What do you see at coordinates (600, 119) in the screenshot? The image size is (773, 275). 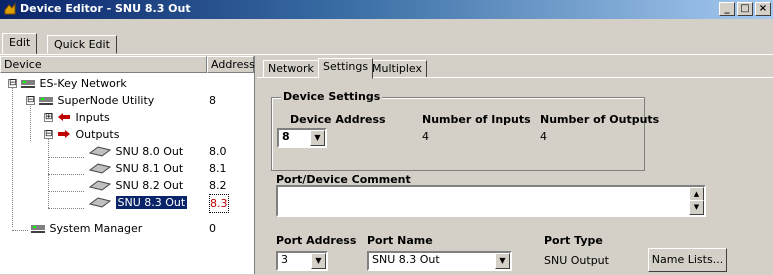 I see `number-of-outputs-label: Number of Outputs` at bounding box center [600, 119].